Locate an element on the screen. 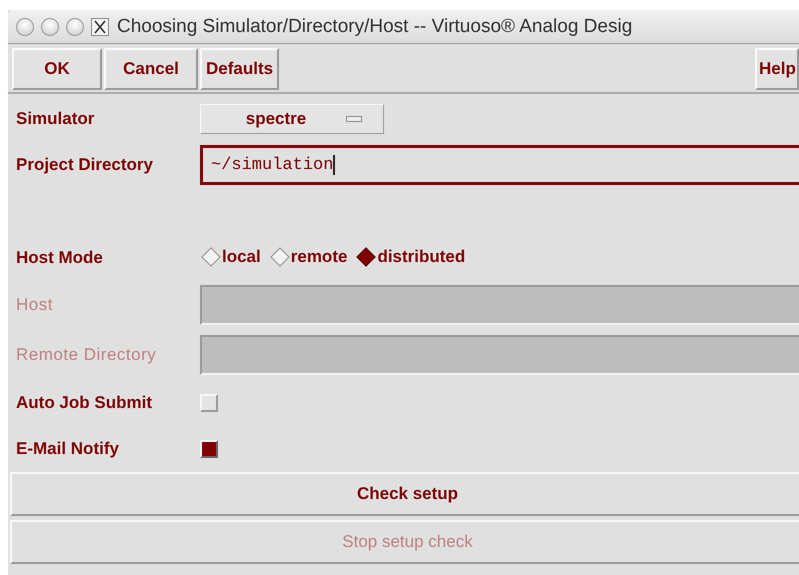 The image size is (799, 575). toolbar-button: Cancel is located at coordinates (151, 69).